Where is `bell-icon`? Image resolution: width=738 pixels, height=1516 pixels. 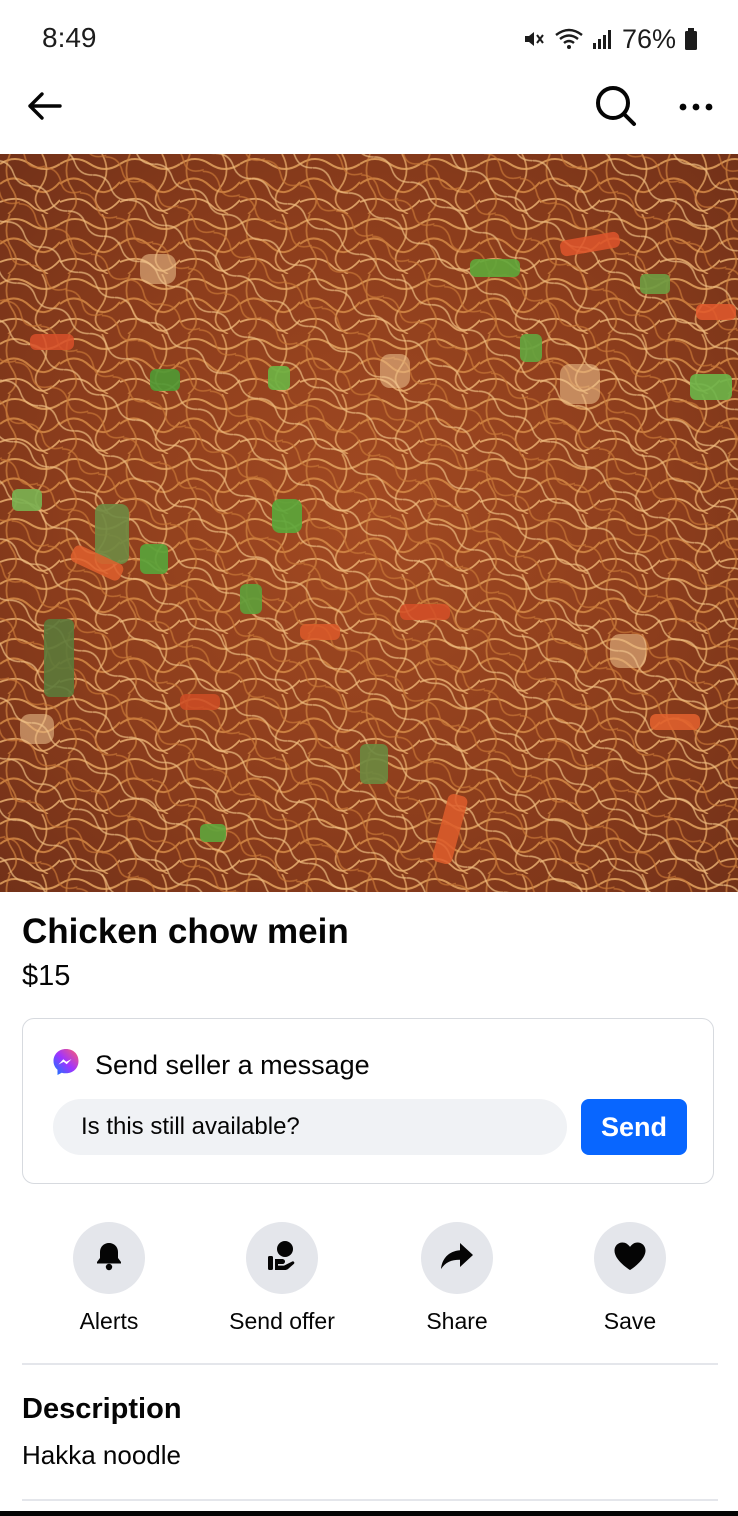 bell-icon is located at coordinates (109, 1258).